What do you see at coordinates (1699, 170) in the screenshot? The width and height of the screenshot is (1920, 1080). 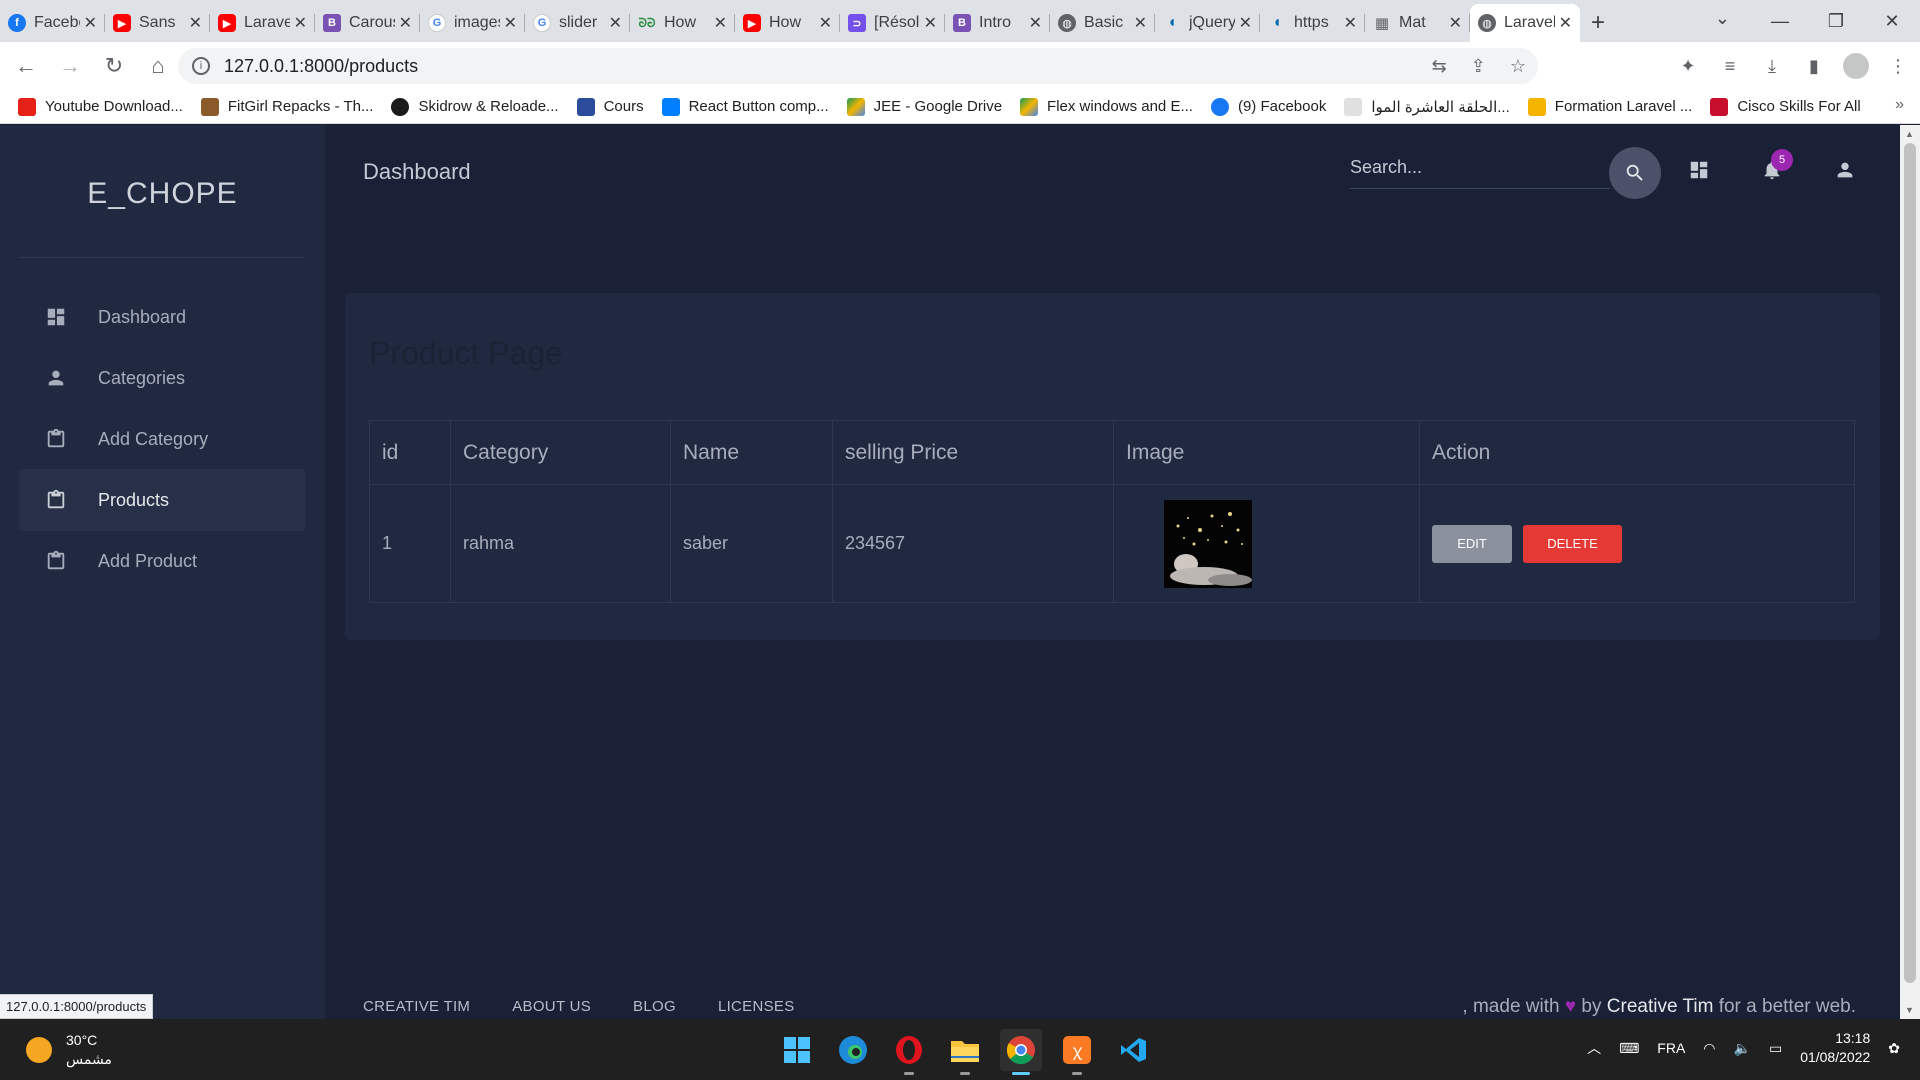 I see `dashboard-icon` at bounding box center [1699, 170].